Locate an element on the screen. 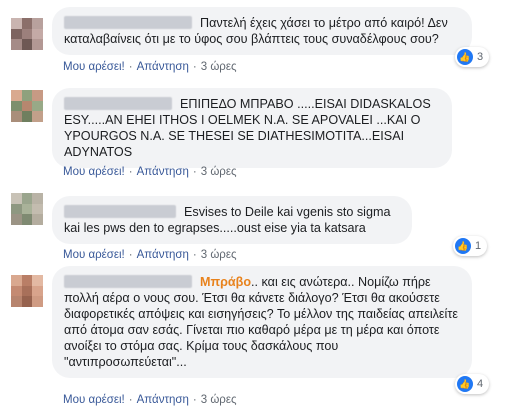 Image resolution: width=521 pixels, height=412 pixels. reaction-count: 👍 1 is located at coordinates (470, 246).